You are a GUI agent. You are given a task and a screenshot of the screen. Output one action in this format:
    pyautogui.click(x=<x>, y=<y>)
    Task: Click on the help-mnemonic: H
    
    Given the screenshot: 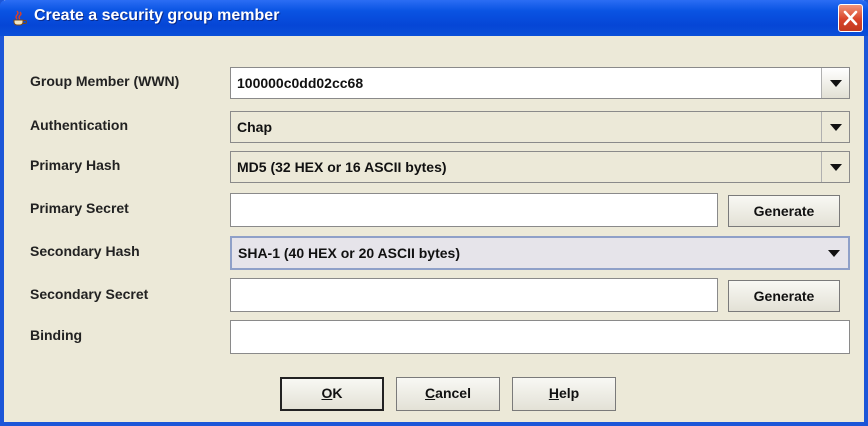 What is the action you would take?
    pyautogui.click(x=553, y=393)
    